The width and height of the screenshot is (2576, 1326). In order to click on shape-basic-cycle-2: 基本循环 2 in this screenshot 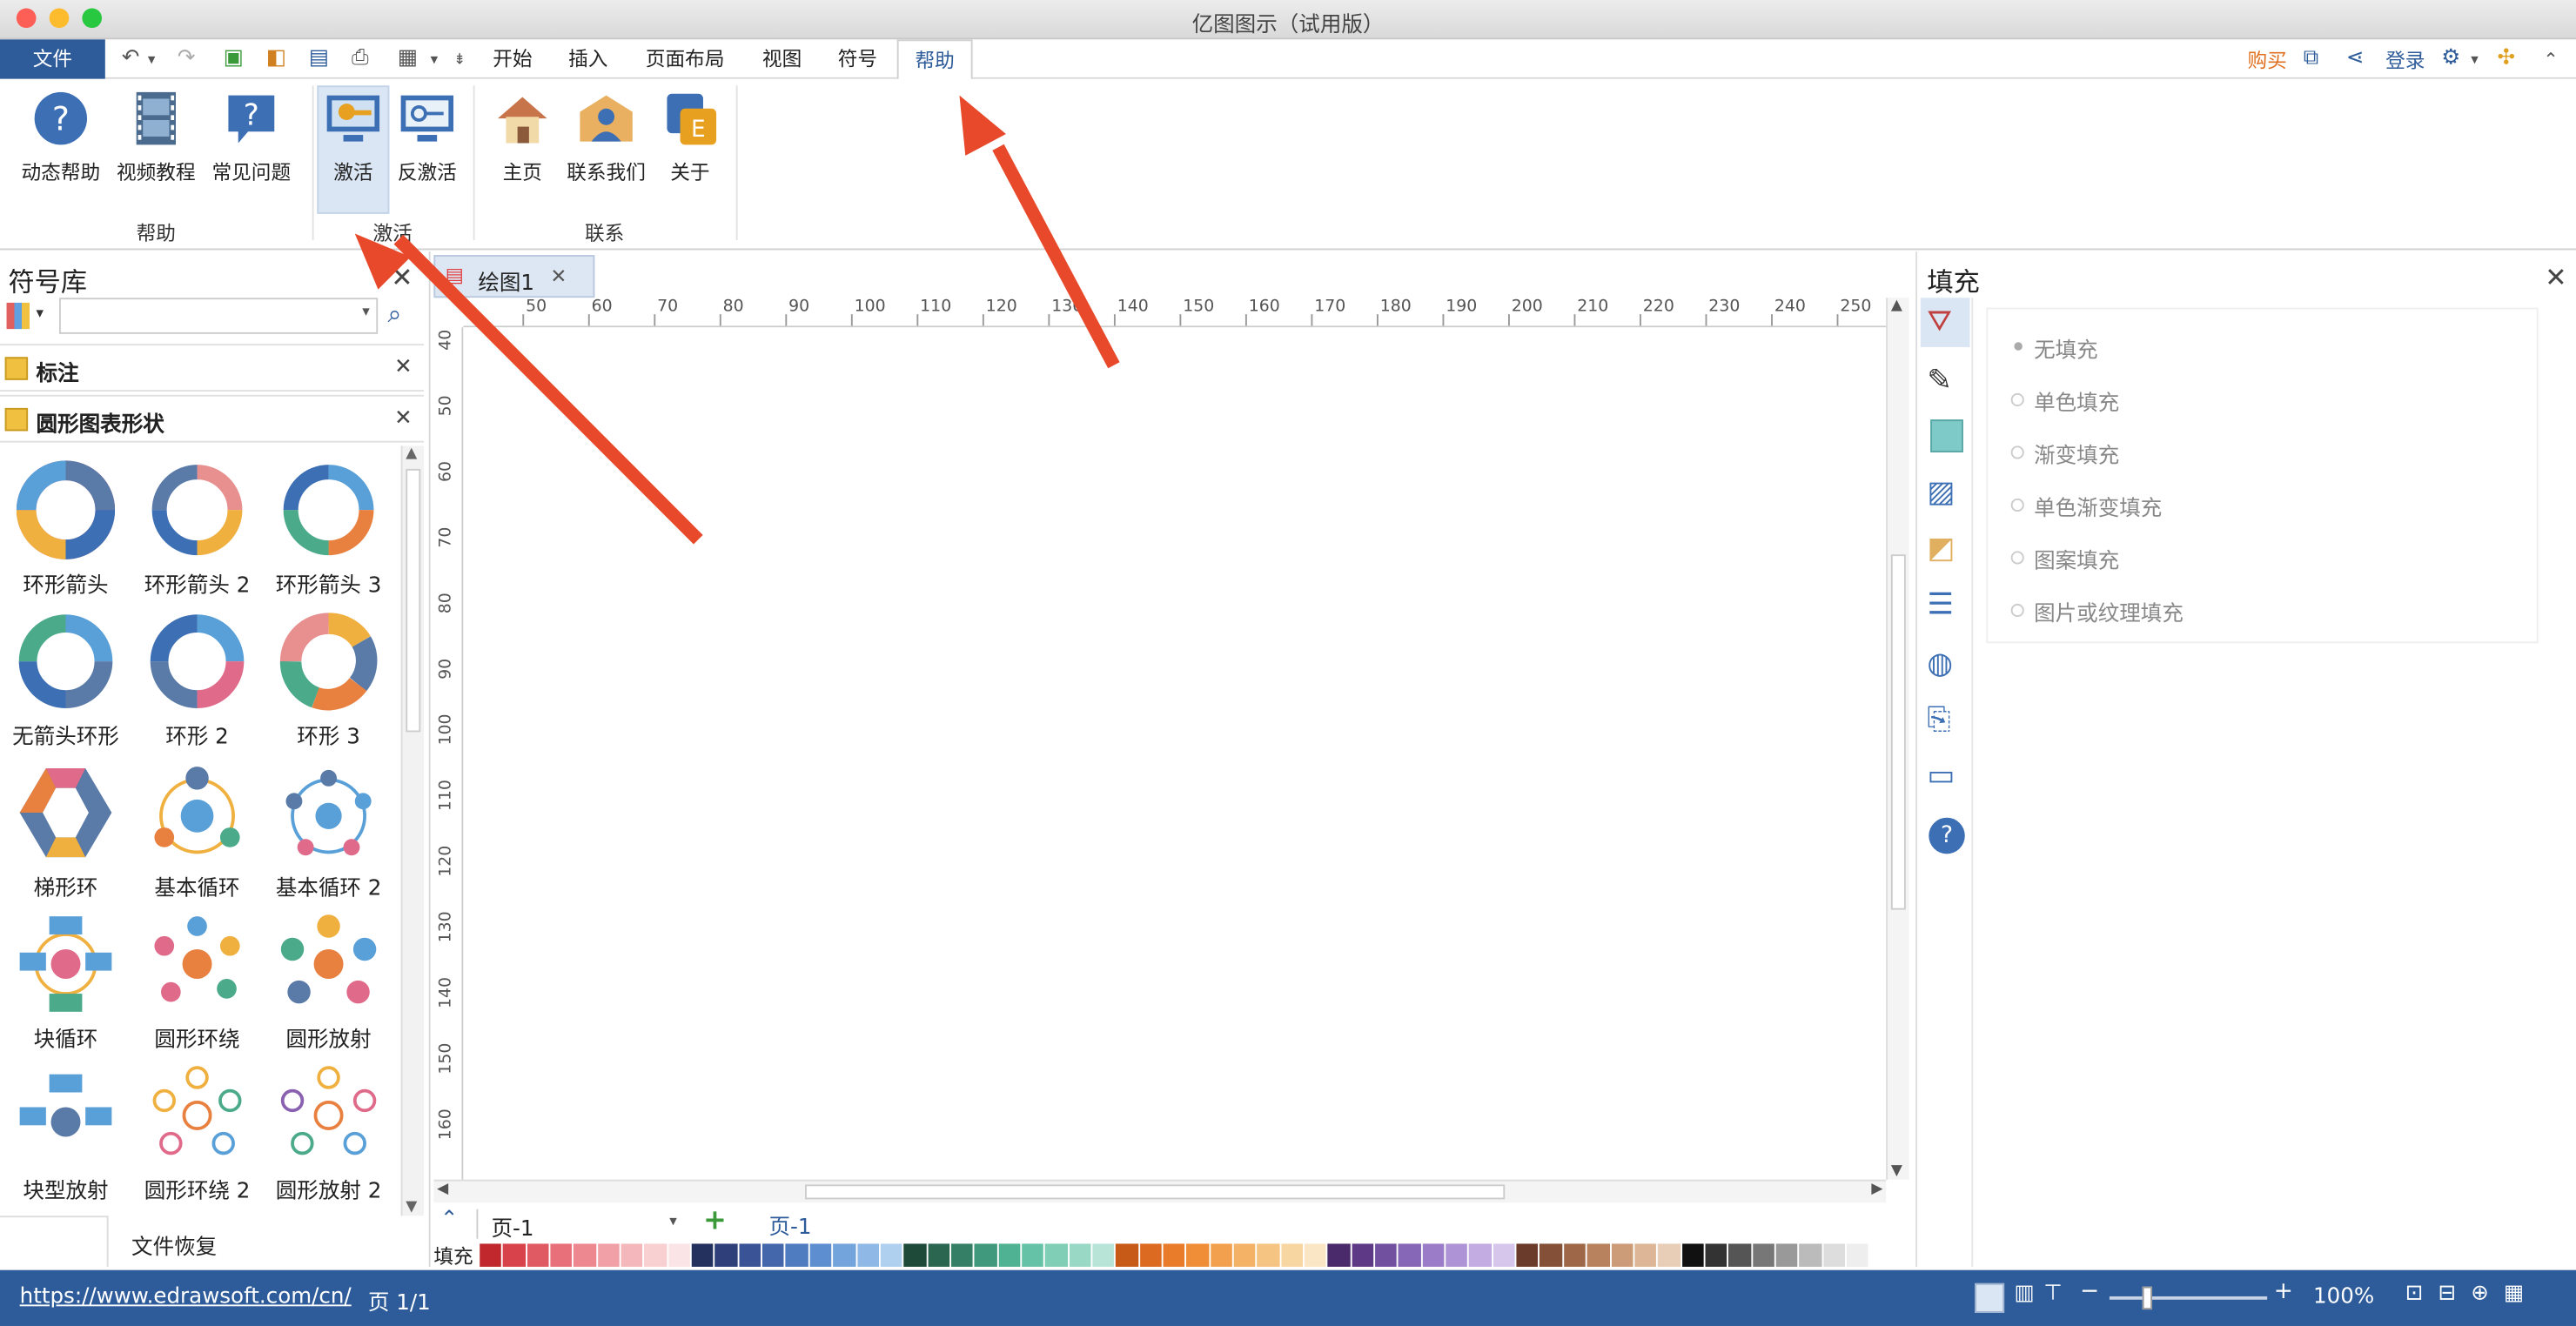, I will do `click(328, 831)`.